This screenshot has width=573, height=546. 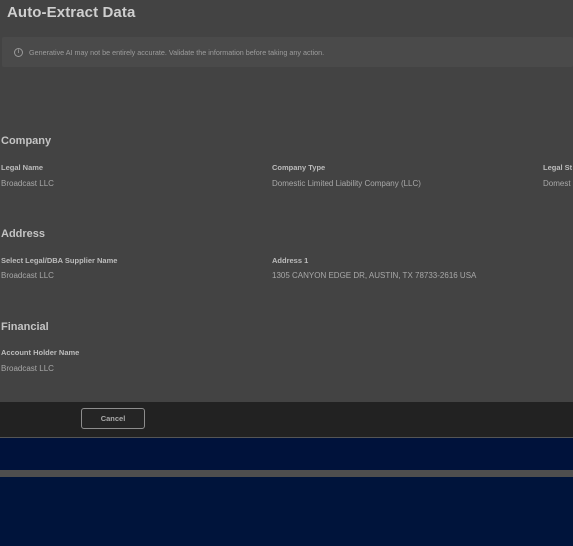 What do you see at coordinates (290, 260) in the screenshot?
I see `address1-label: Address 1` at bounding box center [290, 260].